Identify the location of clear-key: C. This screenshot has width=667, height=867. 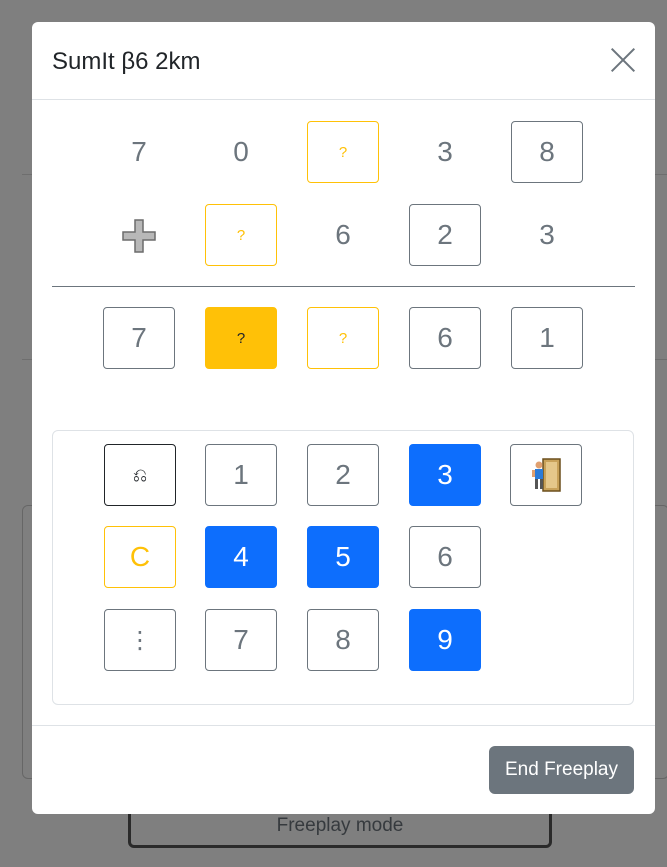
(140, 557).